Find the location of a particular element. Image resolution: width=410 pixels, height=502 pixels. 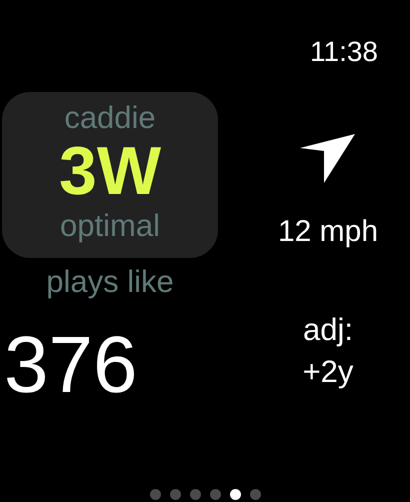

plays-like-label: plays like is located at coordinates (110, 282).